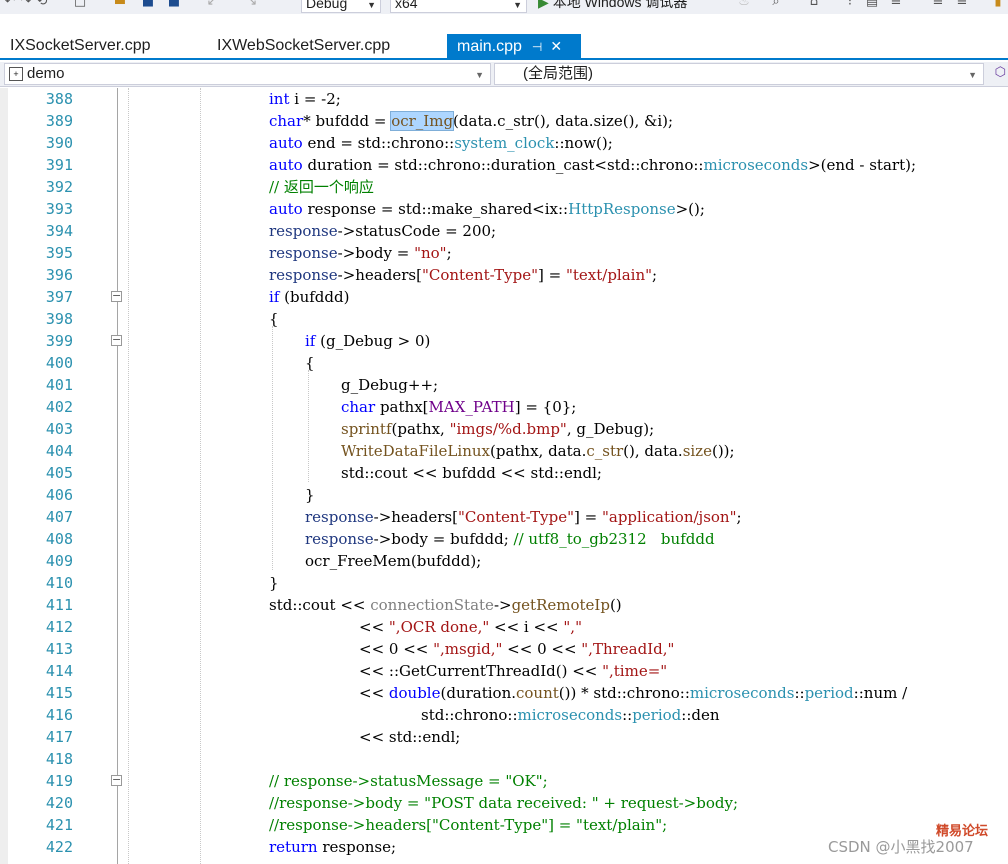 The width and height of the screenshot is (1008, 864). Describe the element at coordinates (657, 715) in the screenshot. I see `code-token: period` at that location.